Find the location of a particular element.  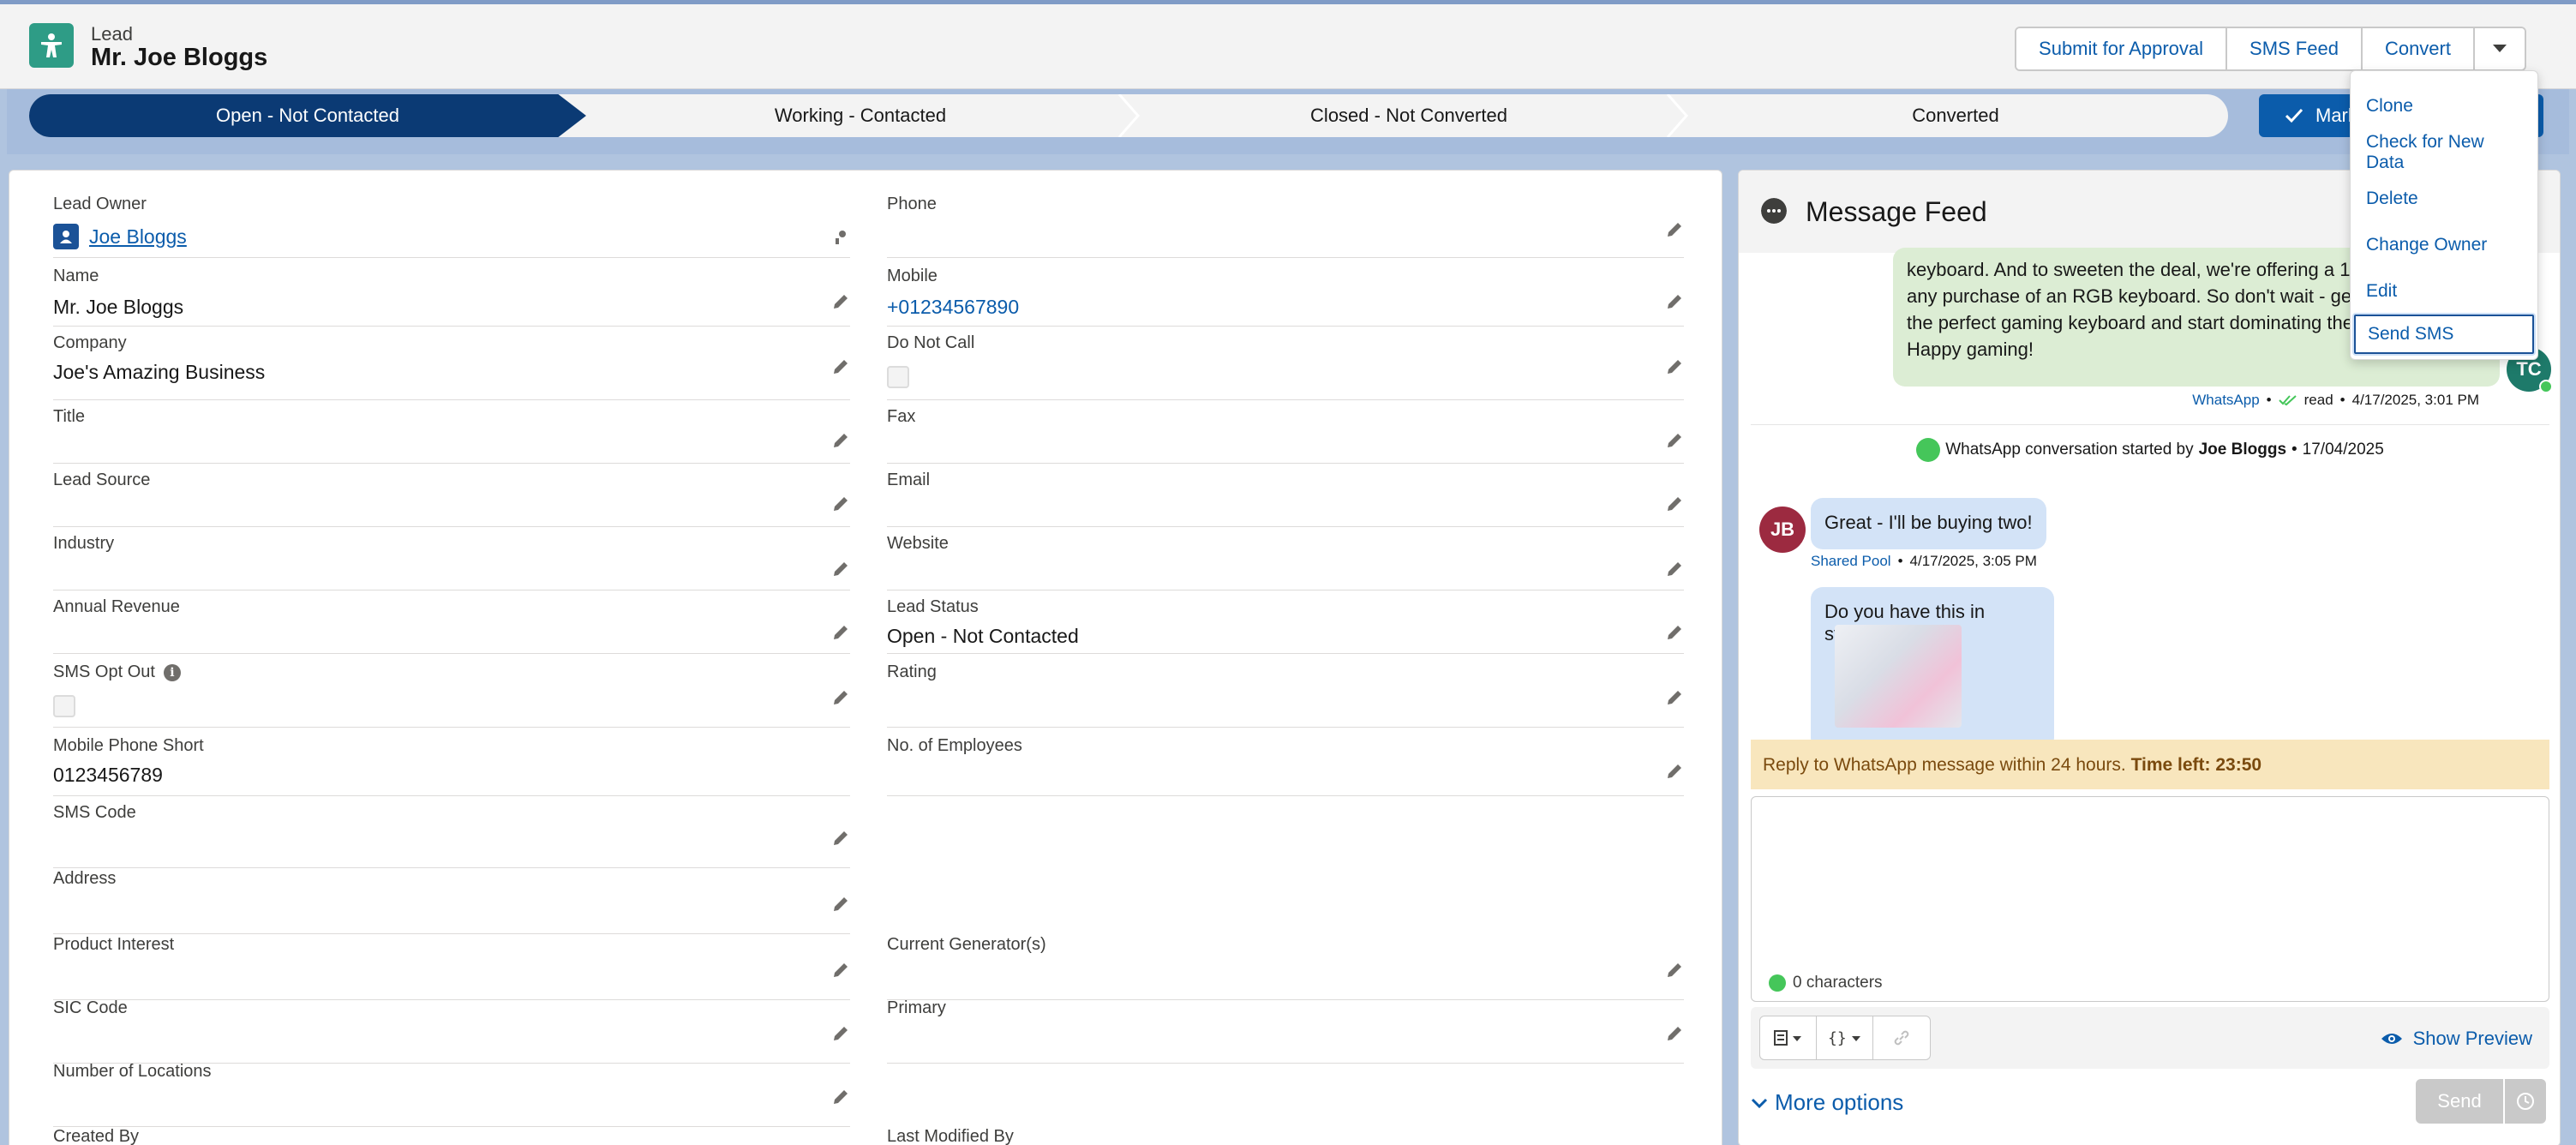

menu-item-clone: Clone is located at coordinates (2444, 106).